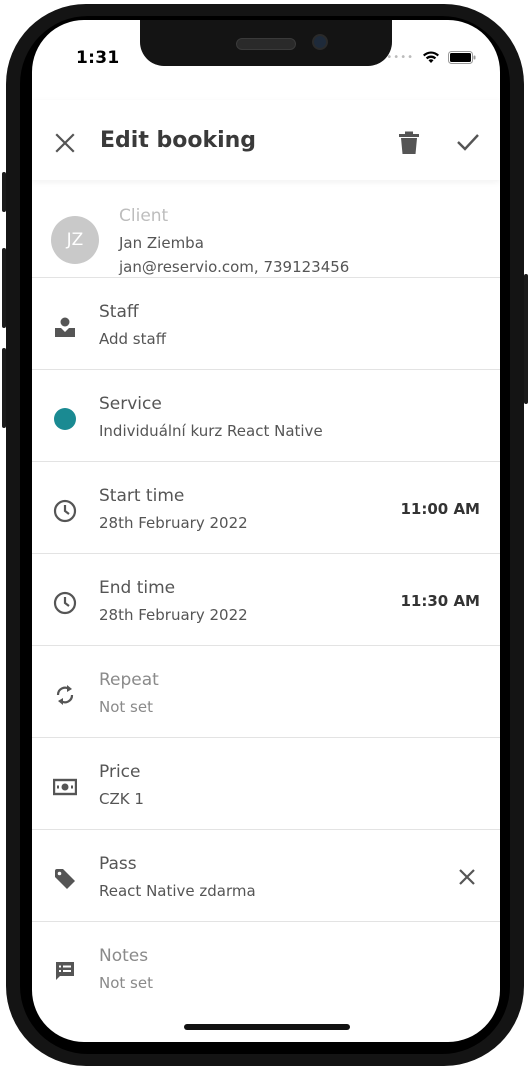 This screenshot has width=532, height=1070. Describe the element at coordinates (266, 140) in the screenshot. I see `app-header: Edit booking` at that location.